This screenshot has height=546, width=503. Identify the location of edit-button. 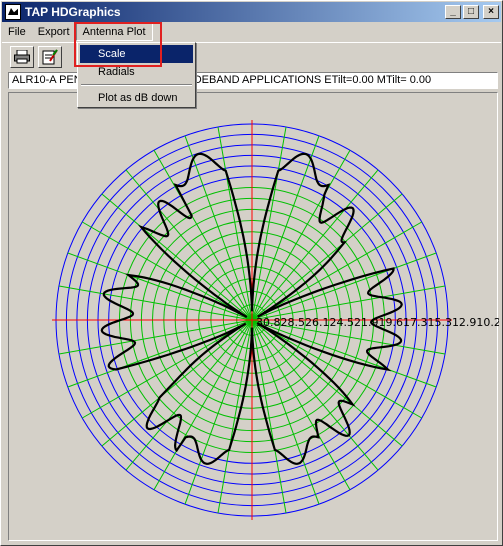
(50, 56).